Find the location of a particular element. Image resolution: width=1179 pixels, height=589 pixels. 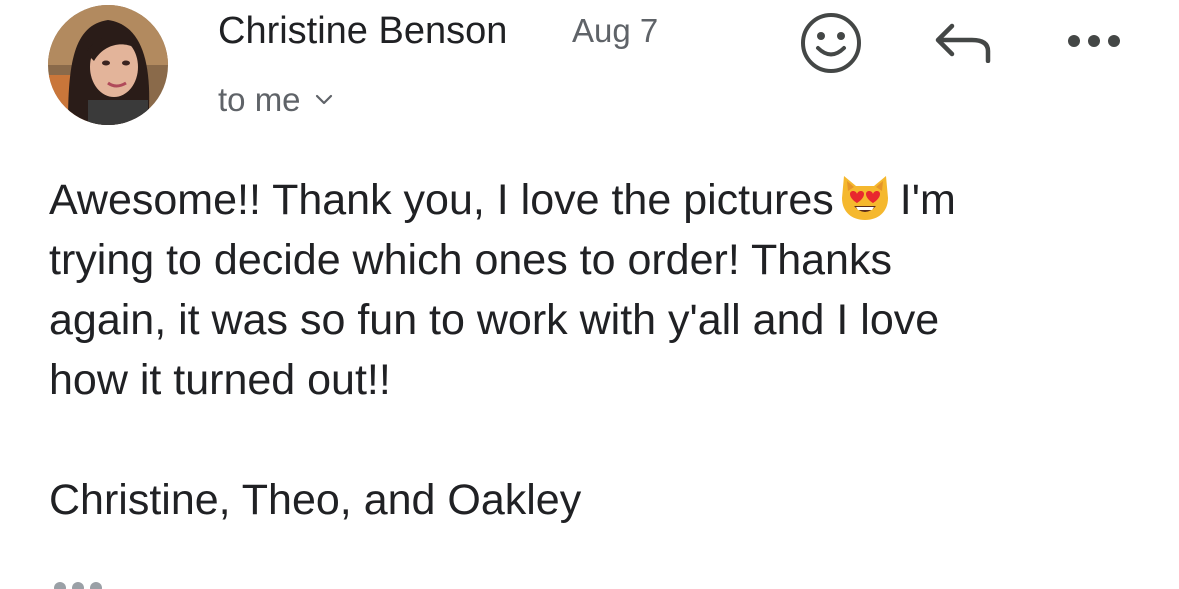

add-reaction-button is located at coordinates (831, 43).